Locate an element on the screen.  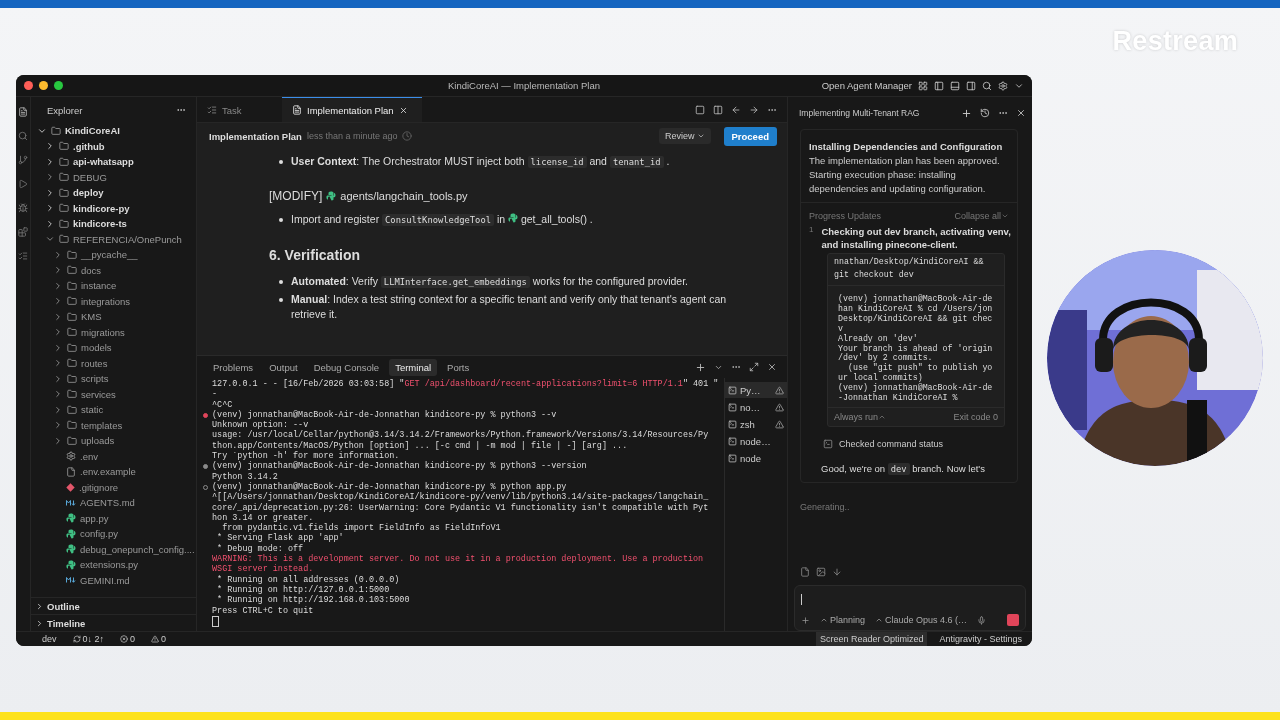
error-icon is located at coordinates (124, 639).